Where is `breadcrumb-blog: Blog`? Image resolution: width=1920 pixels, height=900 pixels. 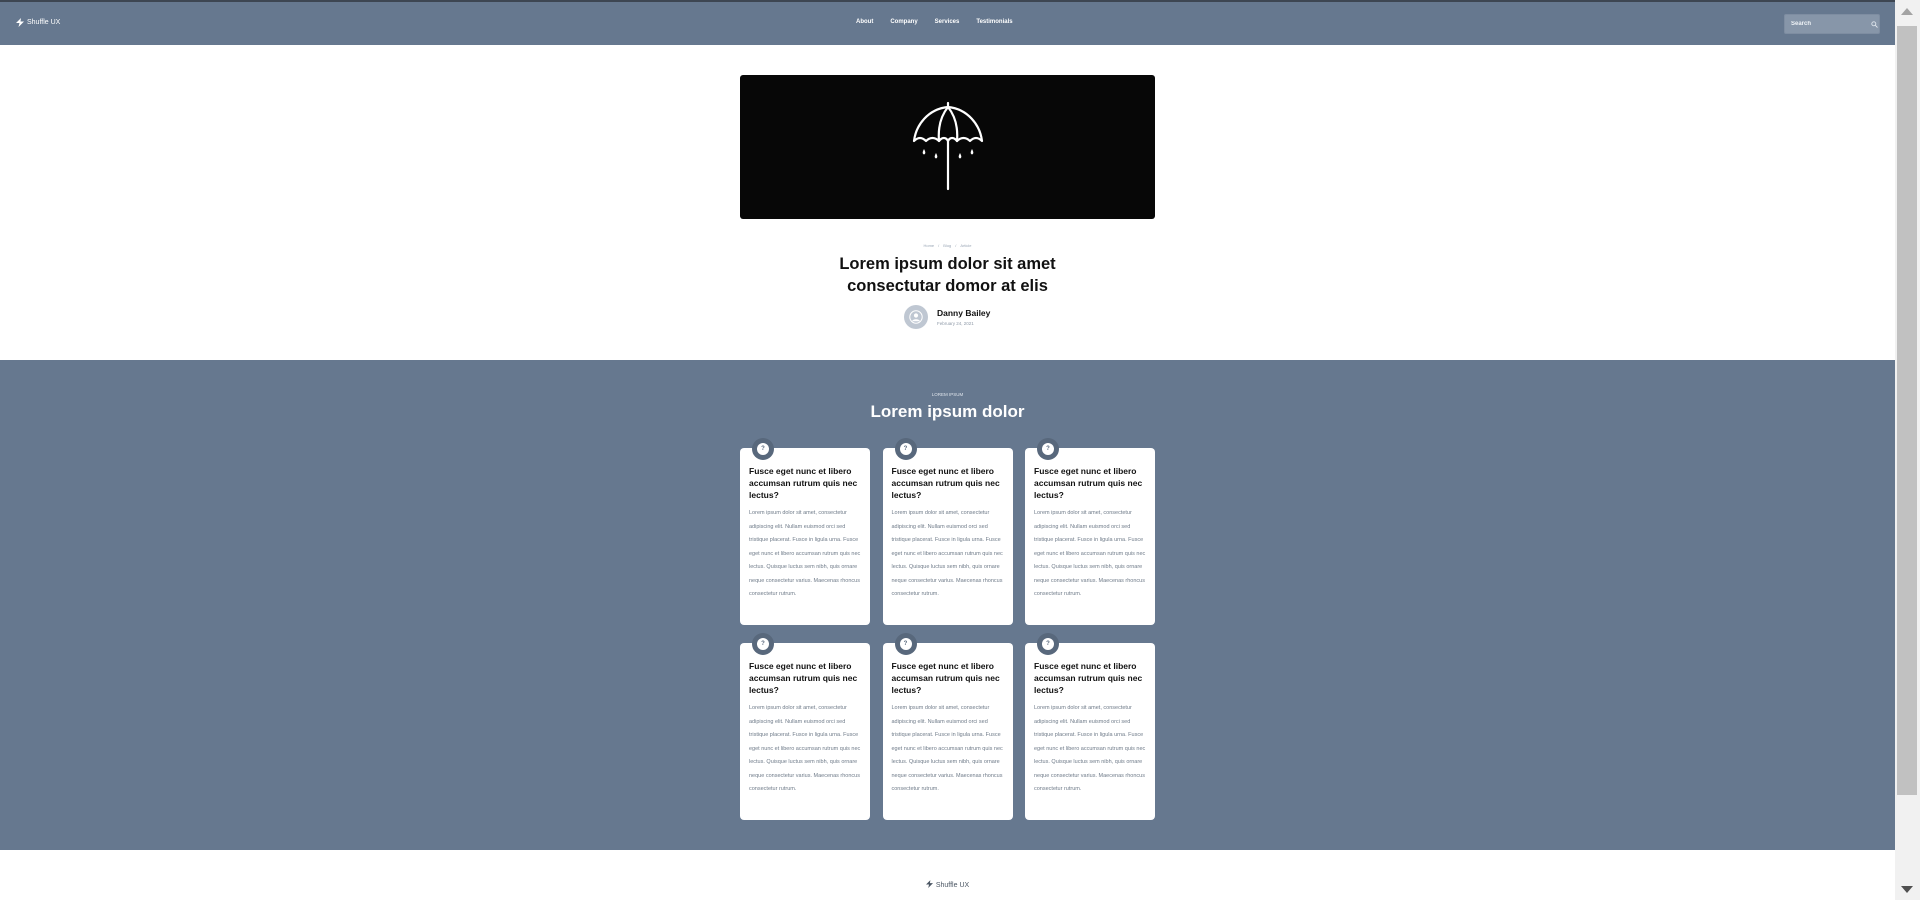 breadcrumb-blog: Blog is located at coordinates (947, 245).